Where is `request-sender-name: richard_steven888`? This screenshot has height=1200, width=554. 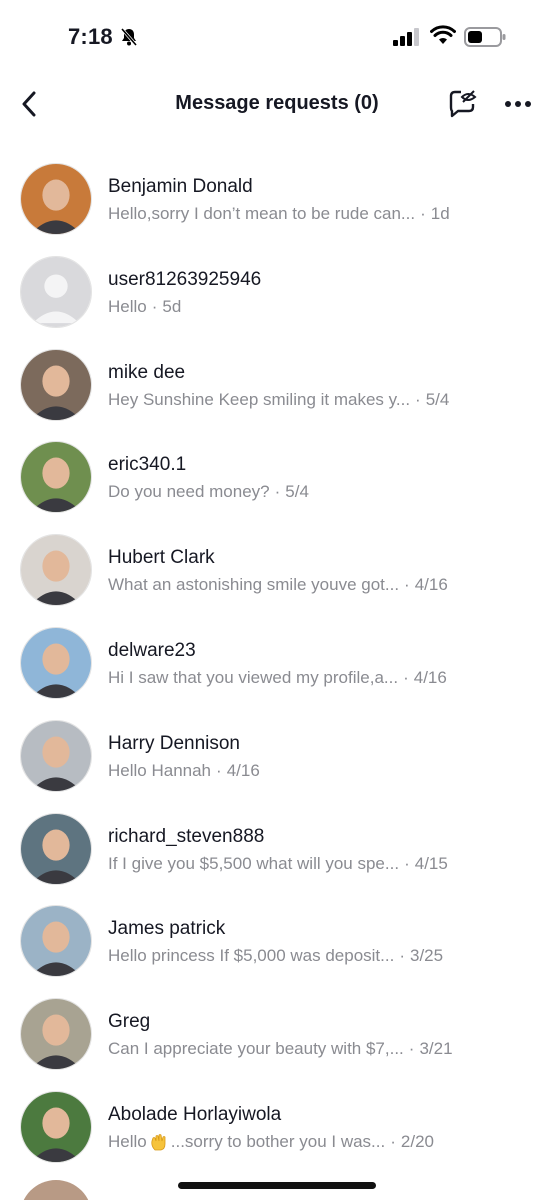 request-sender-name: richard_steven888 is located at coordinates (186, 836).